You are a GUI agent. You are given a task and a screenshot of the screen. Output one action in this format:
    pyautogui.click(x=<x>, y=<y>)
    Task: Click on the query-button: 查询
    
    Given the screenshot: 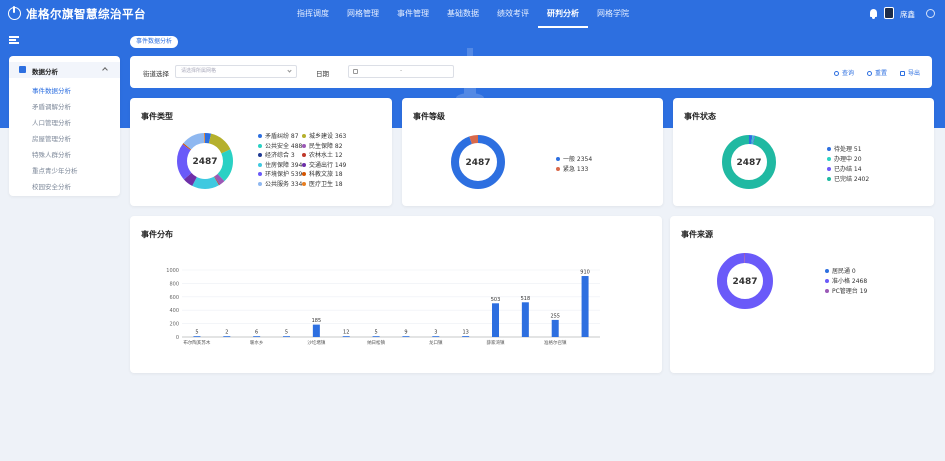 What is the action you would take?
    pyautogui.click(x=844, y=72)
    